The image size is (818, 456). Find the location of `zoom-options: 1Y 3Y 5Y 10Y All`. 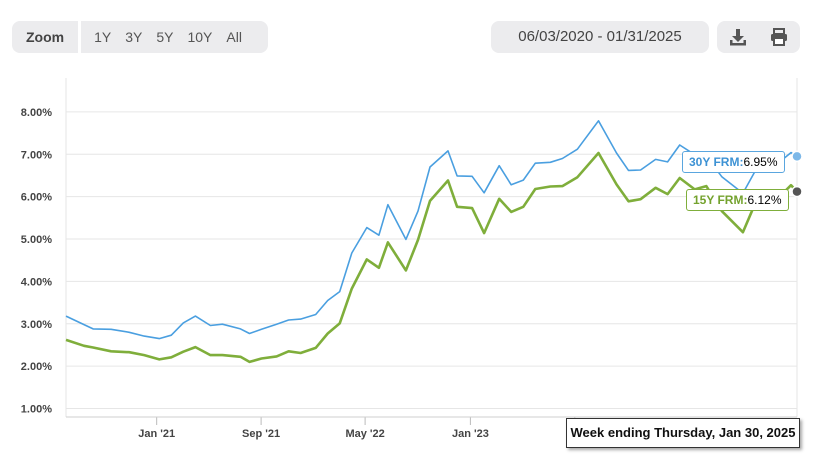

zoom-options: 1Y 3Y 5Y 10Y All is located at coordinates (165, 37).